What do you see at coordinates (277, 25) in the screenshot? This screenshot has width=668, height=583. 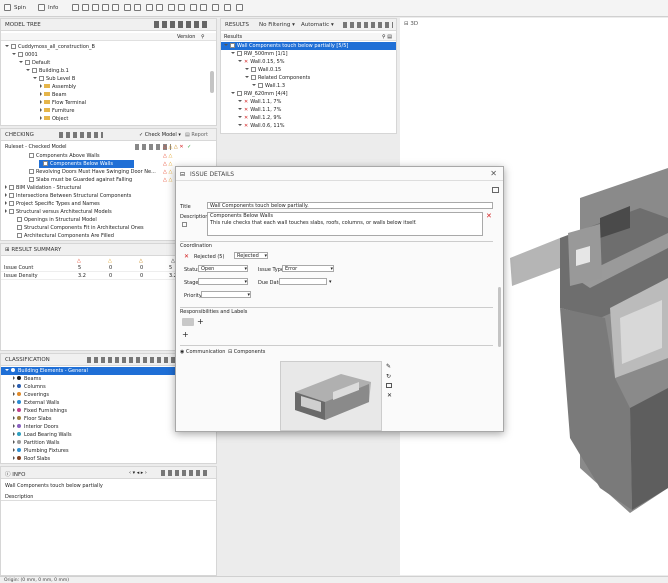 I see `filter-dropdown: No Filtering ▾` at bounding box center [277, 25].